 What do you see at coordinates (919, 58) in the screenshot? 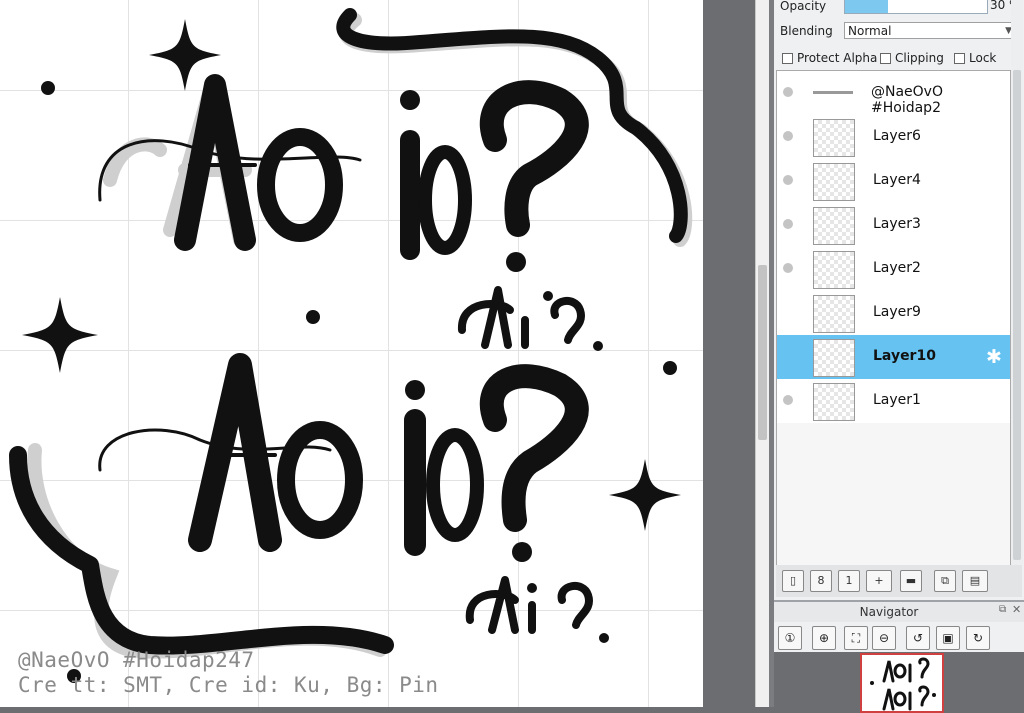
I see `clipping-label: Clipping` at bounding box center [919, 58].